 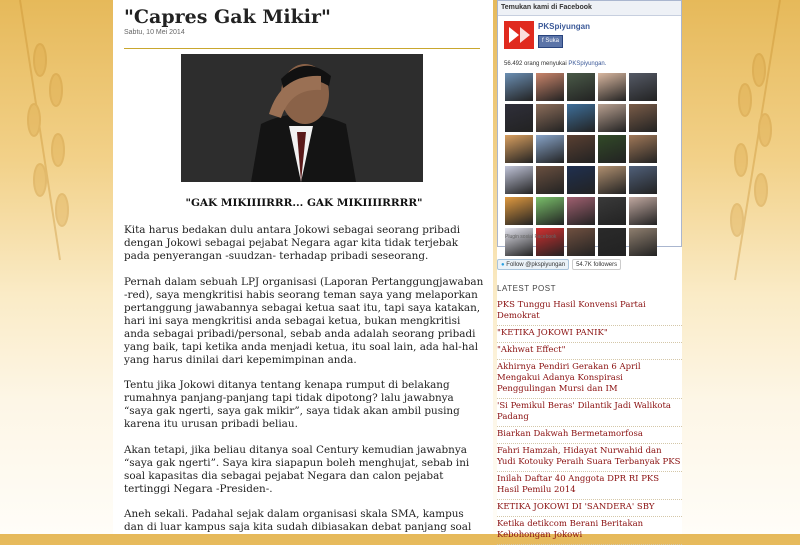 What do you see at coordinates (304, 17) in the screenshot?
I see `post-title: "Capres Gak Mikir"` at bounding box center [304, 17].